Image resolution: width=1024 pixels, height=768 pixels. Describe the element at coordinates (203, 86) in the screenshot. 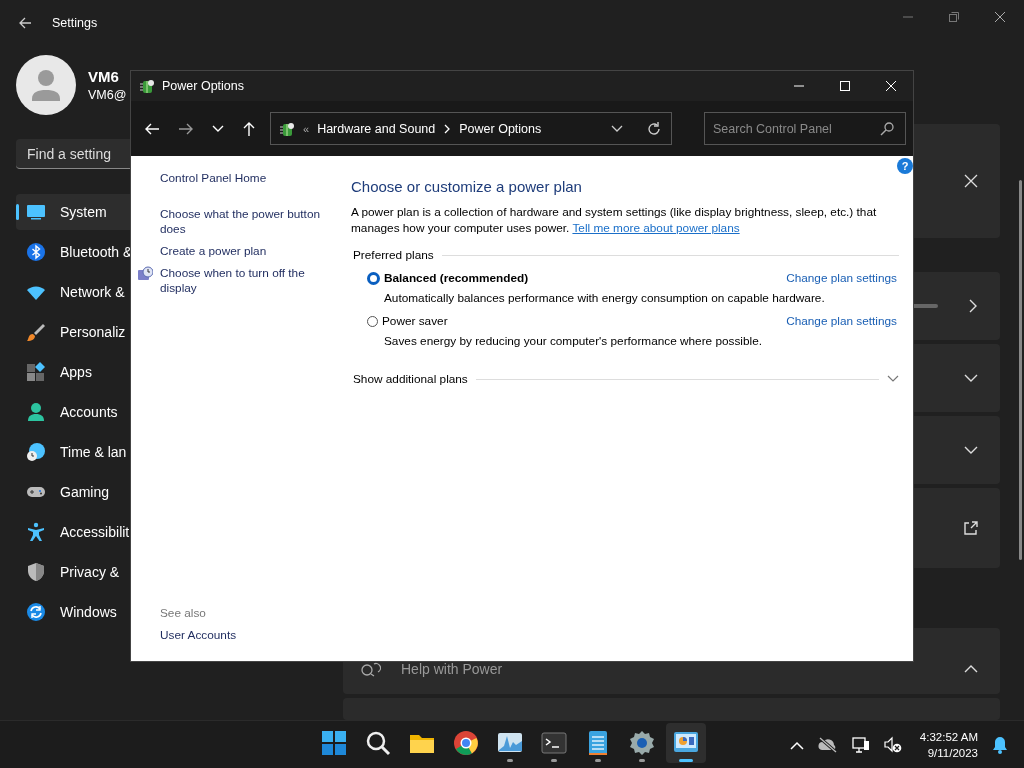

I see `window-title: Power Options` at that location.